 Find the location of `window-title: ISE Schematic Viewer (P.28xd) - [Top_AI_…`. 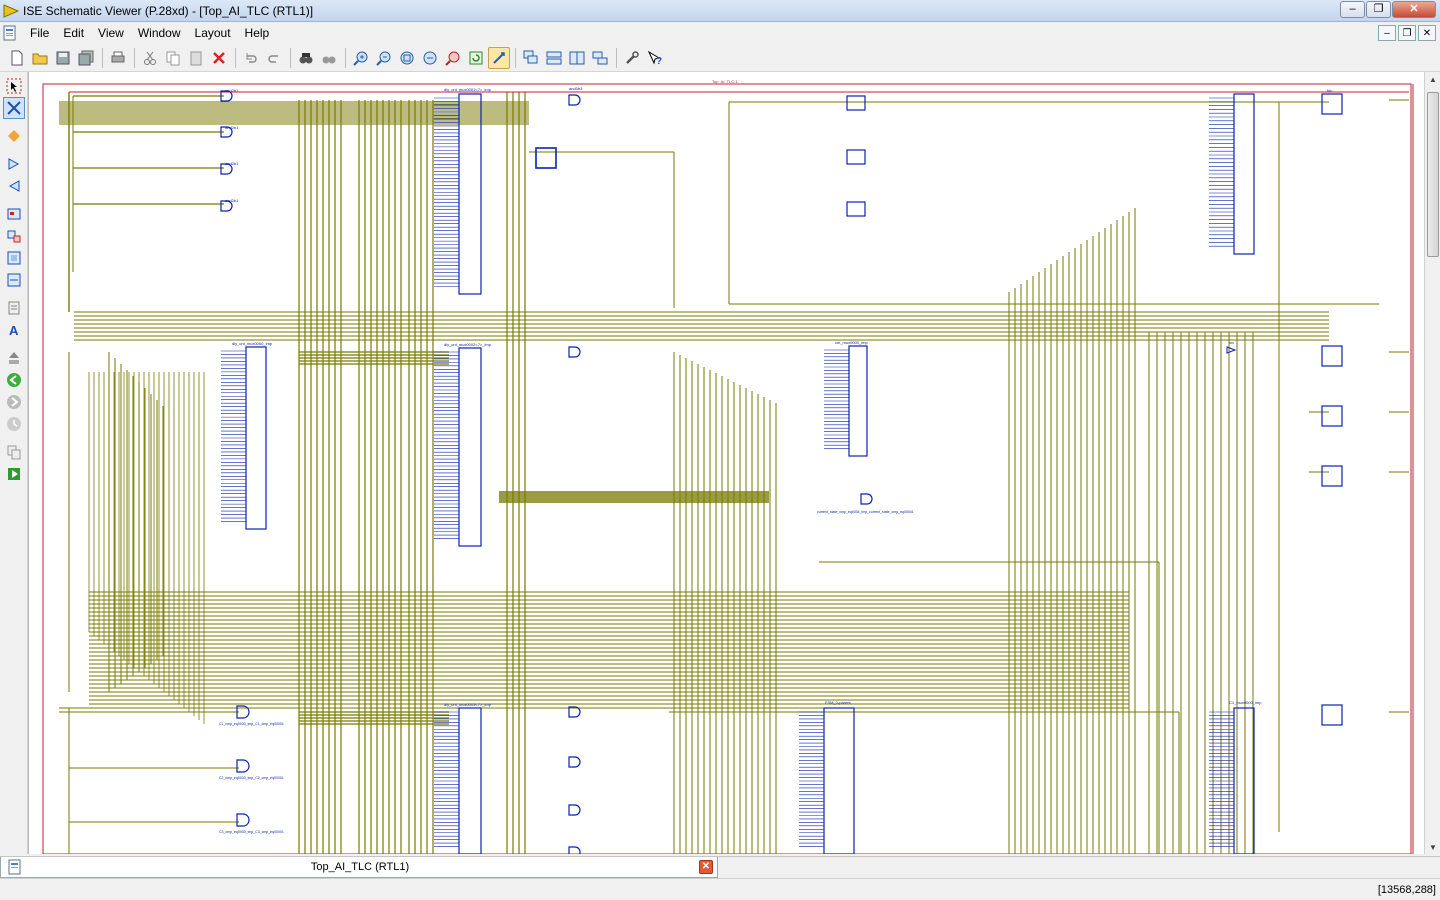

window-title: ISE Schematic Viewer (P.28xd) - [Top_AI_… is located at coordinates (168, 10).